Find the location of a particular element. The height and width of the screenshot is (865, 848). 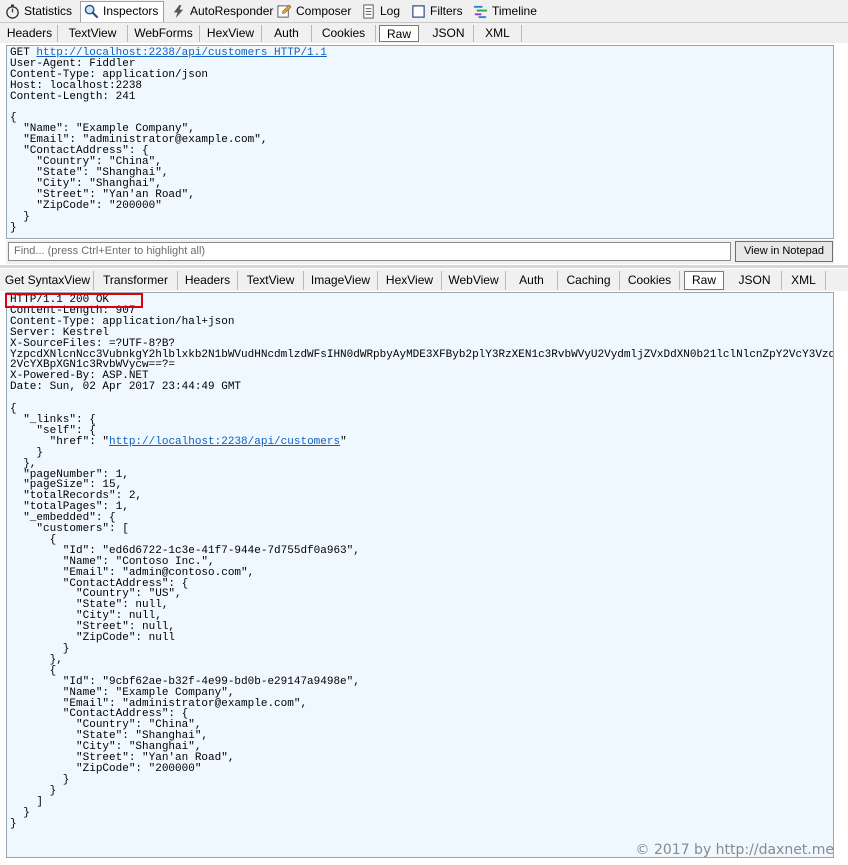

response-tab-textview: TextView is located at coordinates (271, 280).